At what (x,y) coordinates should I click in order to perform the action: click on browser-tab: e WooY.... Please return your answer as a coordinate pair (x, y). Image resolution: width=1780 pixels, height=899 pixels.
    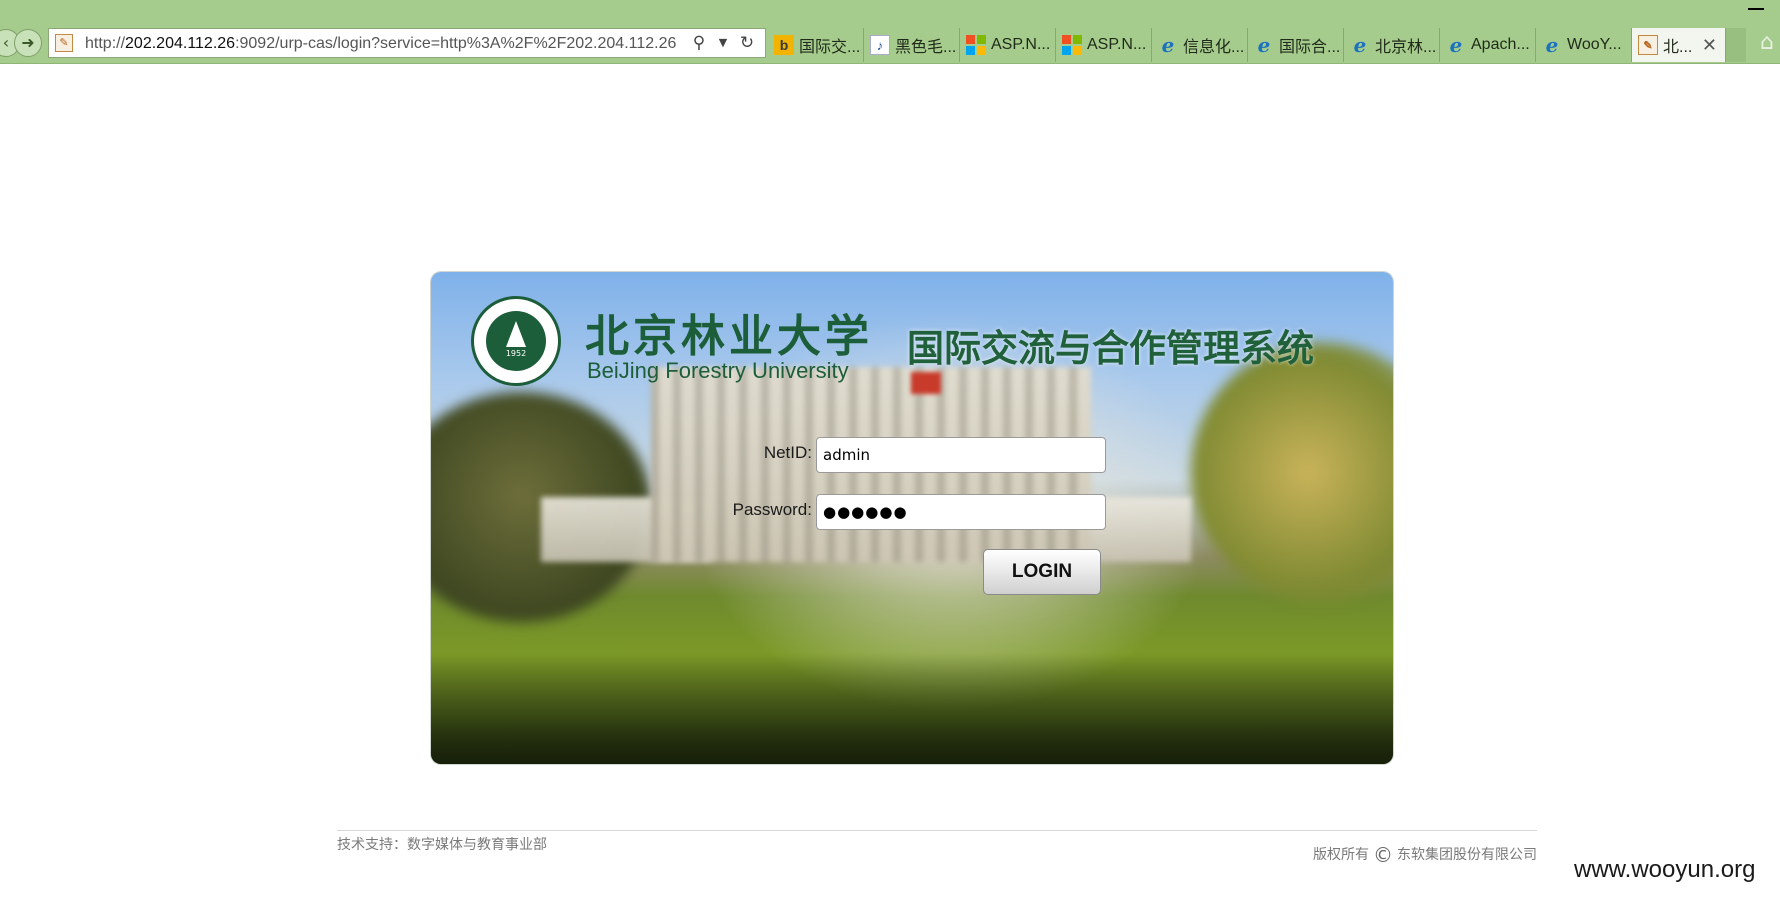
    Looking at the image, I should click on (1584, 45).